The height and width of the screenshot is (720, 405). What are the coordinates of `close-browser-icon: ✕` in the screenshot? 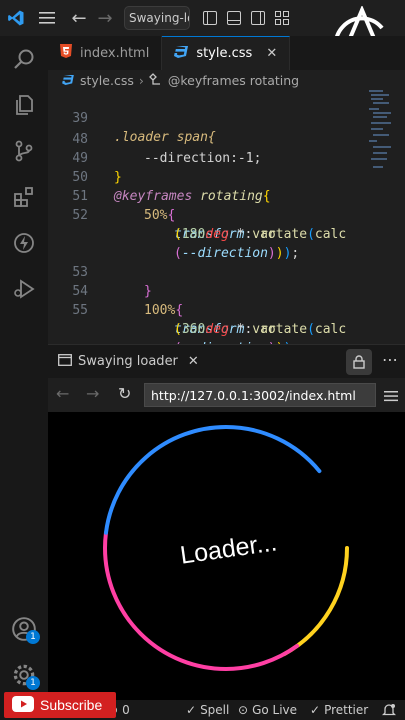 It's located at (193, 361).